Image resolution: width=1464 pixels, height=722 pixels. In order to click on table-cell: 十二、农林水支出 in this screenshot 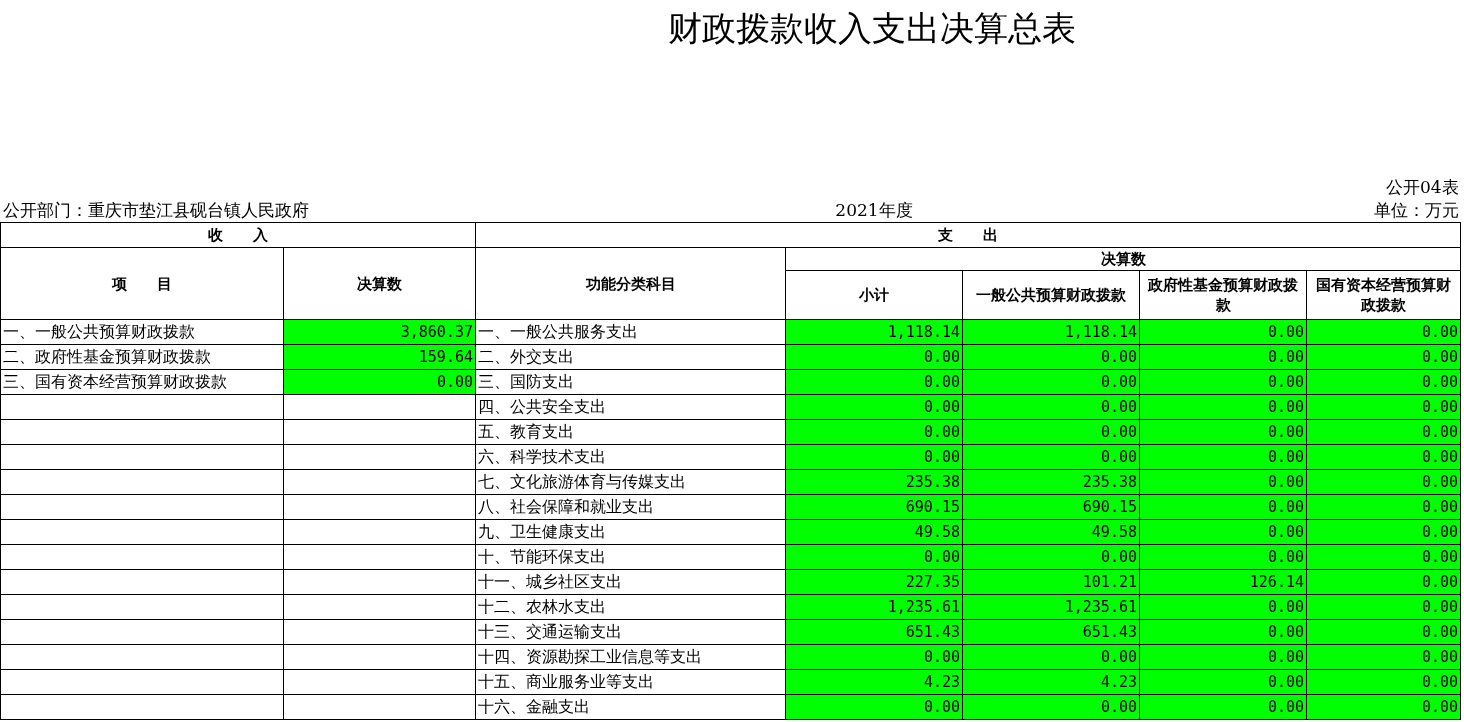, I will do `click(630, 607)`.